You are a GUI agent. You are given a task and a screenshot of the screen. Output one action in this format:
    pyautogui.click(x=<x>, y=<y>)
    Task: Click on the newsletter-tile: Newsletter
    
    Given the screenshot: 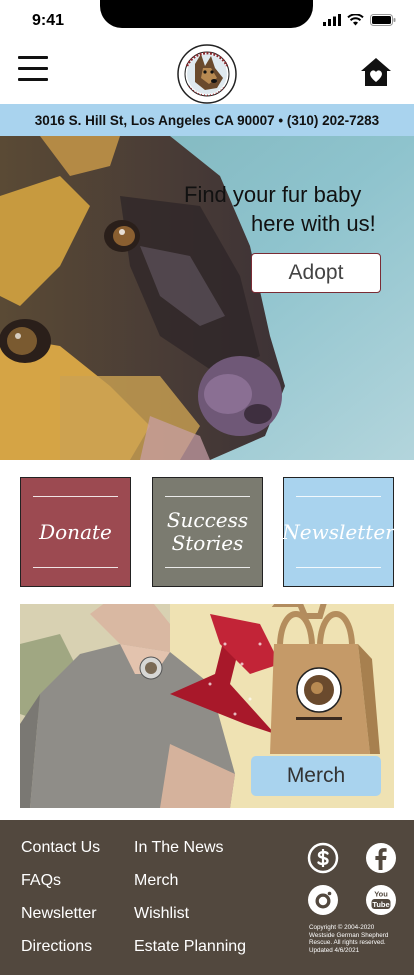 What is the action you would take?
    pyautogui.click(x=338, y=532)
    